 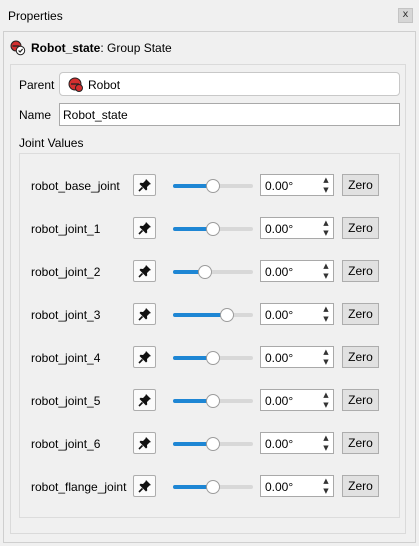 I want to click on joint-row: robot_joint_2 0.00° ▲ ▼ Zero, so click(x=209, y=272).